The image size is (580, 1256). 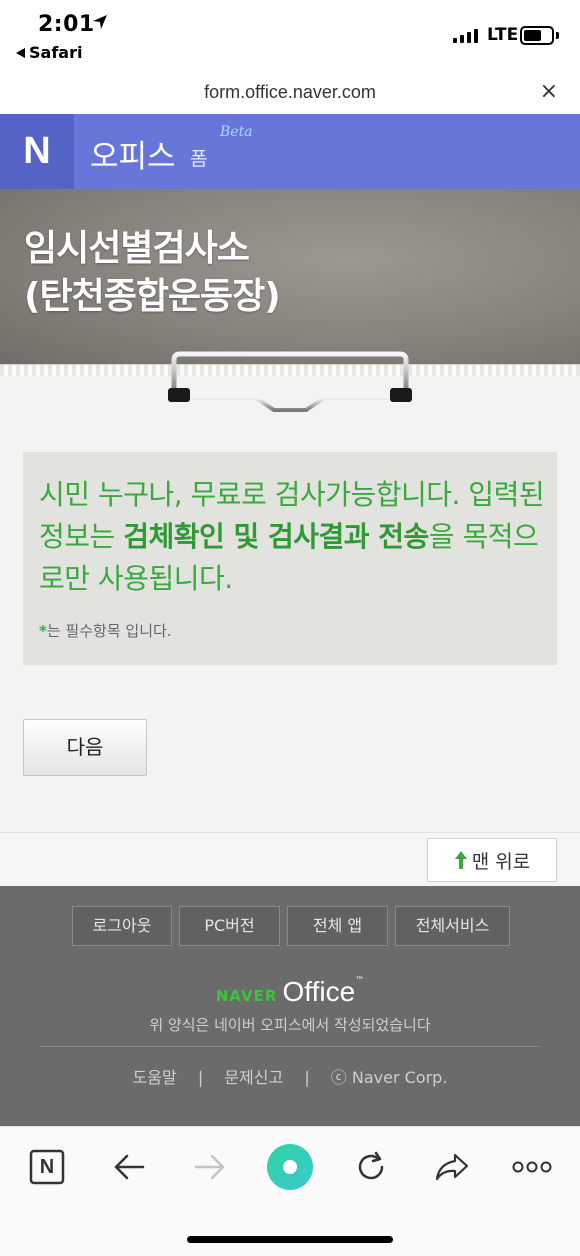 I want to click on back-button, so click(x=129, y=1167).